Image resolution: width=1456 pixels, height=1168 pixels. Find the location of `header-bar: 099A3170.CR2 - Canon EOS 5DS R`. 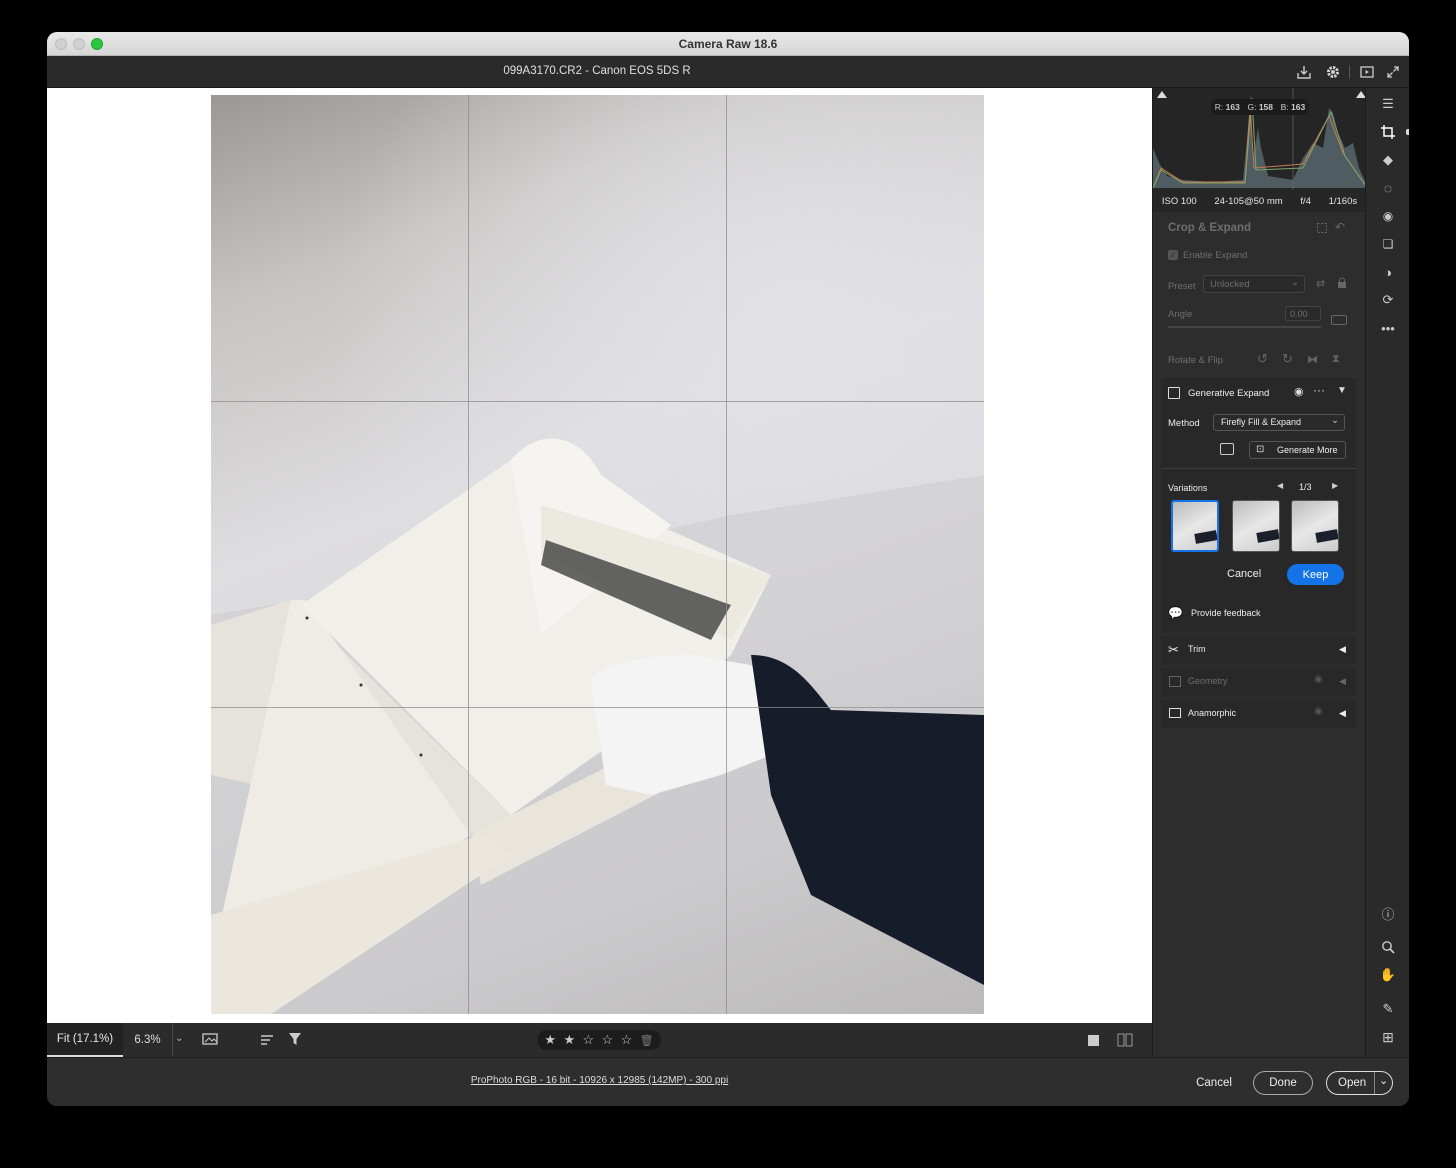

header-bar: 099A3170.CR2 - Canon EOS 5DS R is located at coordinates (728, 72).